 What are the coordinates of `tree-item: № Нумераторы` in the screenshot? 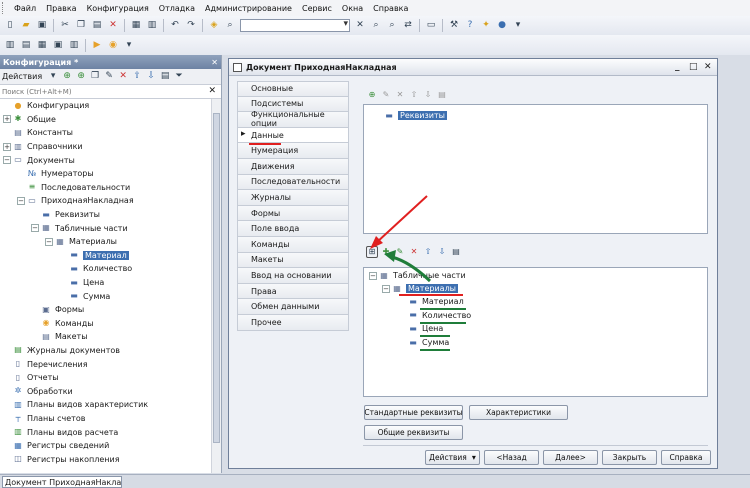 It's located at (105, 174).